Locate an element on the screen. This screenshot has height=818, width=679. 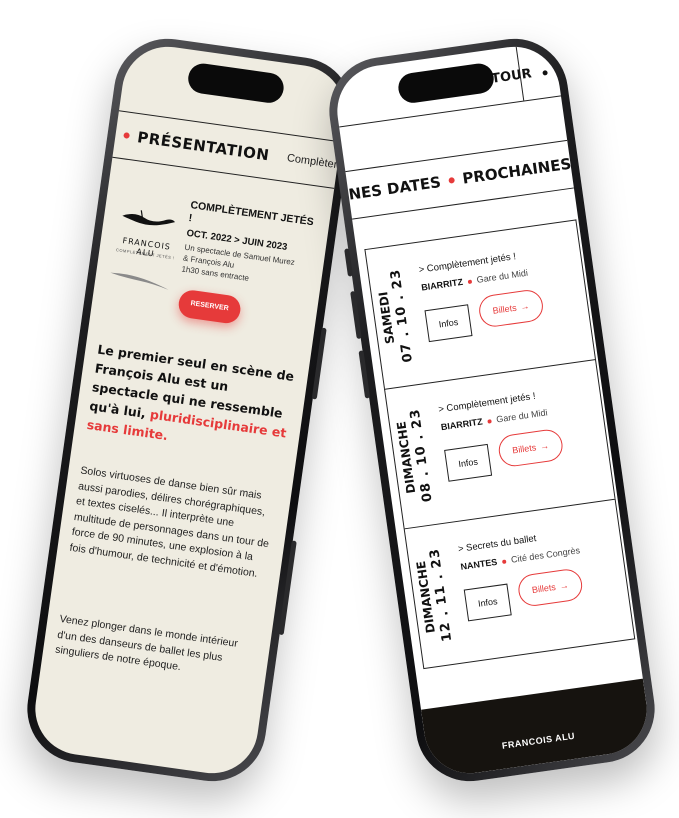
event-city: NANTES is located at coordinates (478, 564).